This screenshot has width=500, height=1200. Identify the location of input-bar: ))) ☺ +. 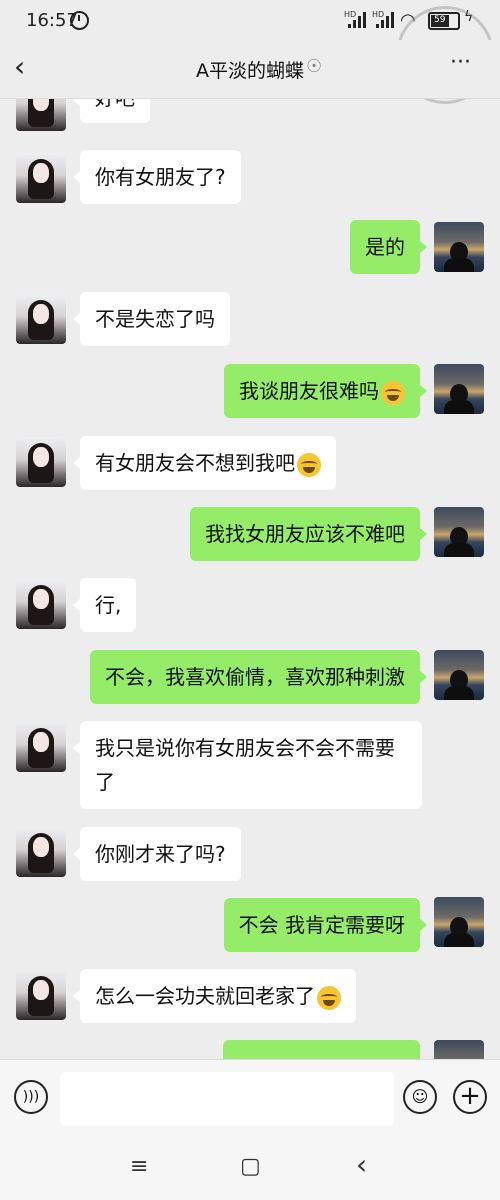
(250, 1097).